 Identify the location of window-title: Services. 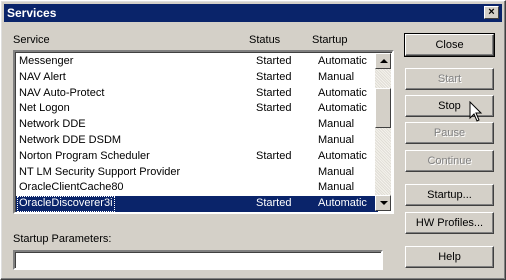
(32, 13).